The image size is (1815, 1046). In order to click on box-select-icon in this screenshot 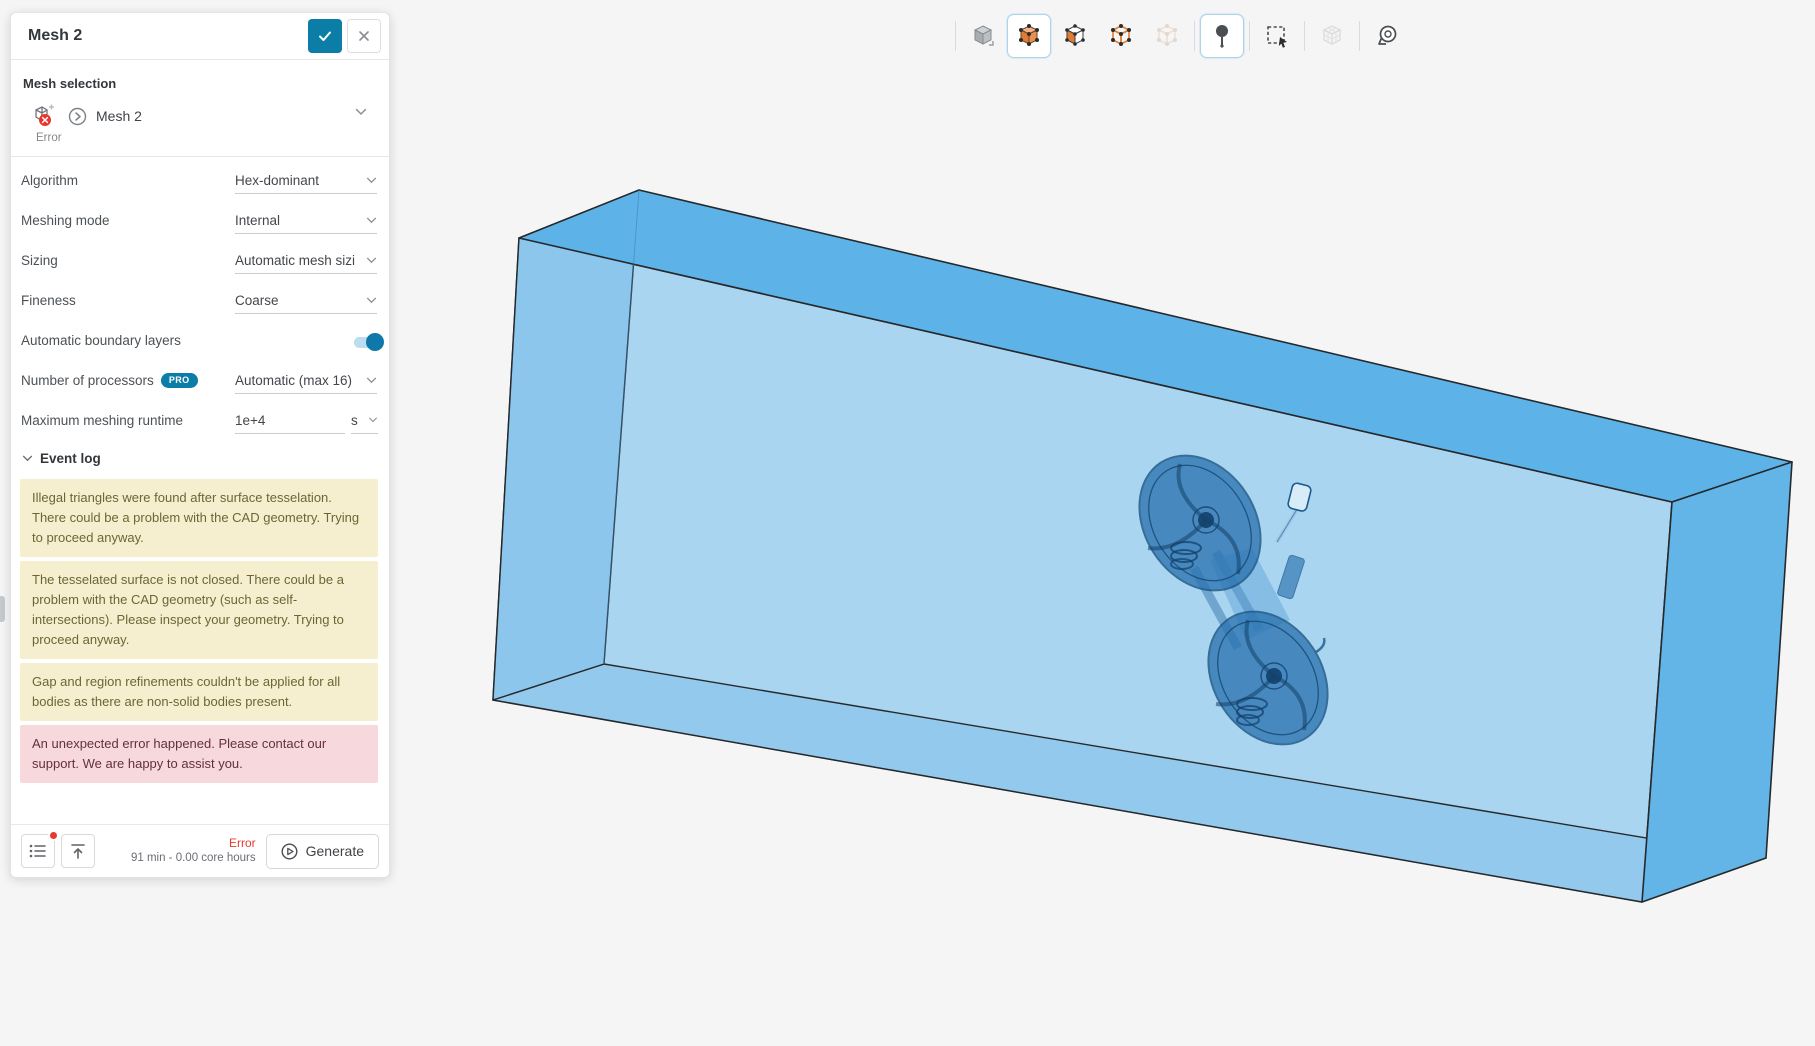, I will do `click(1277, 36)`.